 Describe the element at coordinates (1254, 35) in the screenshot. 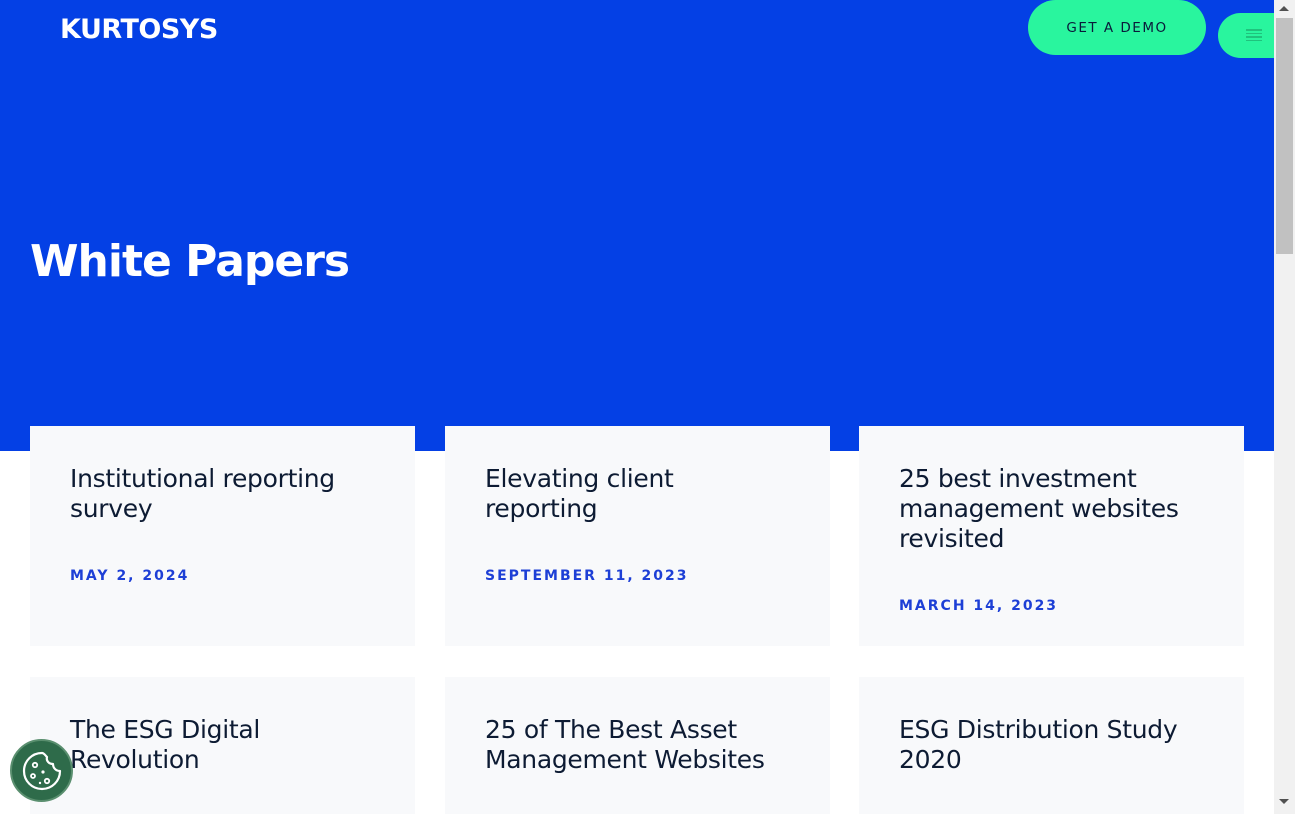

I see `hamburger-menu-icon` at that location.